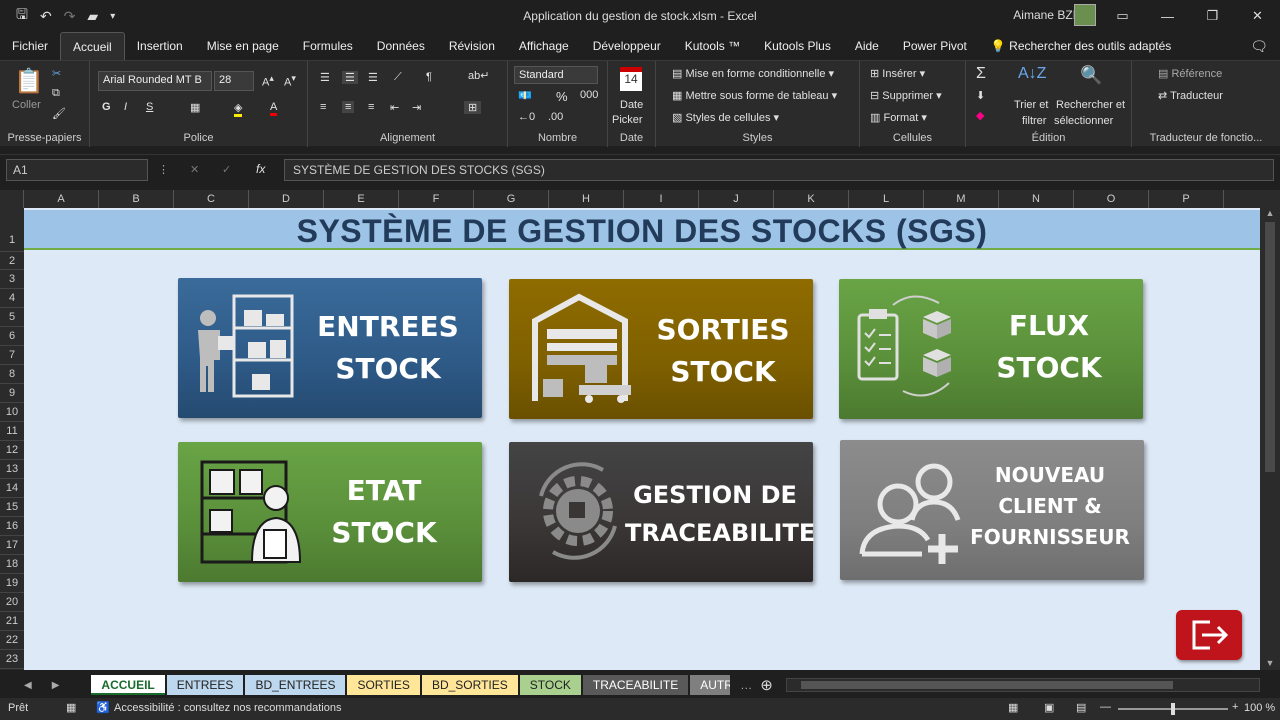  I want to click on row-header: 13, so click(12, 469).